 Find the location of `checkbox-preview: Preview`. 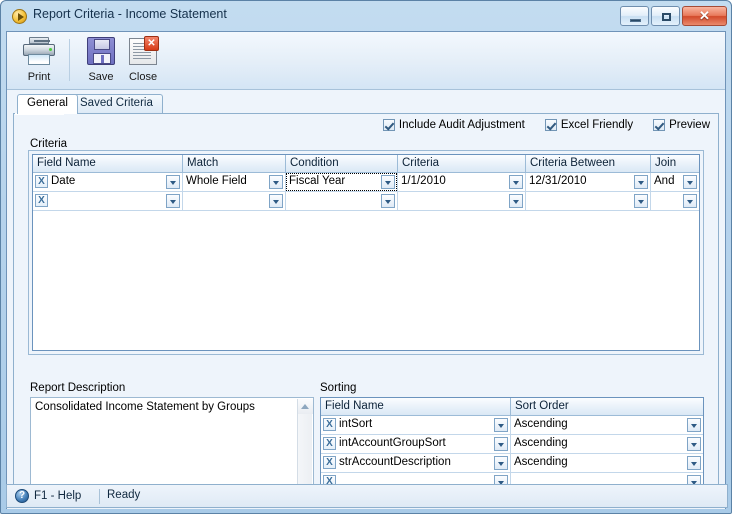

checkbox-preview: Preview is located at coordinates (681, 125).